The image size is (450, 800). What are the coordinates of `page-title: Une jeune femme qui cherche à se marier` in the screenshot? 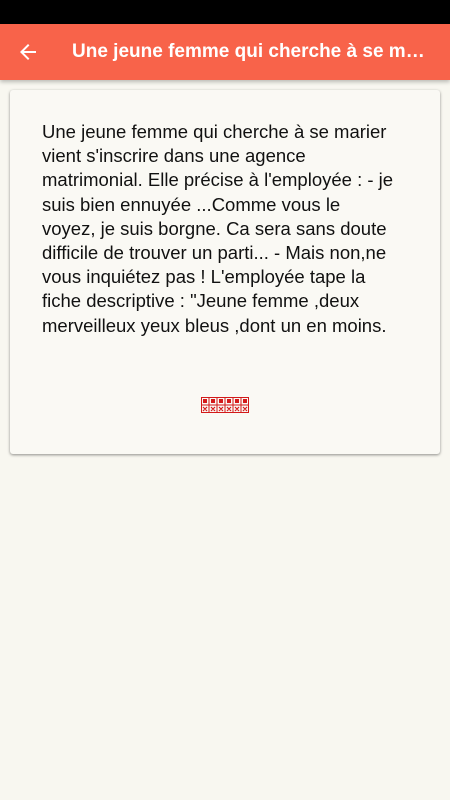 It's located at (251, 51).